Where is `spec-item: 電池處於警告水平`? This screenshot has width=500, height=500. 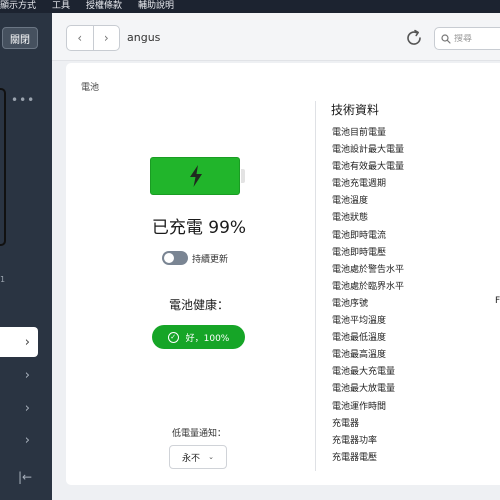
spec-item: 電池處於警告水平 is located at coordinates (368, 269).